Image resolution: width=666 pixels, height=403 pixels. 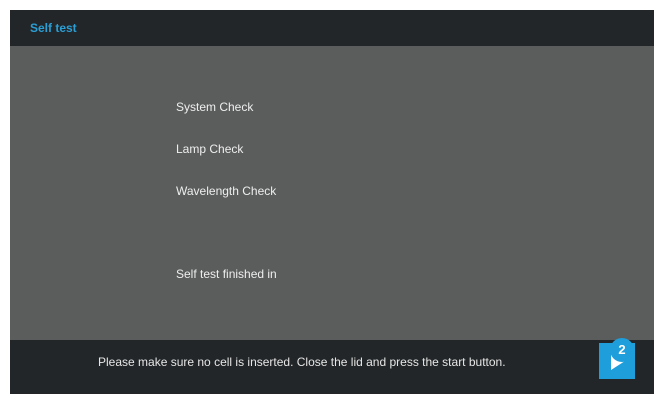 I want to click on step-number-badge: 2, so click(x=622, y=350).